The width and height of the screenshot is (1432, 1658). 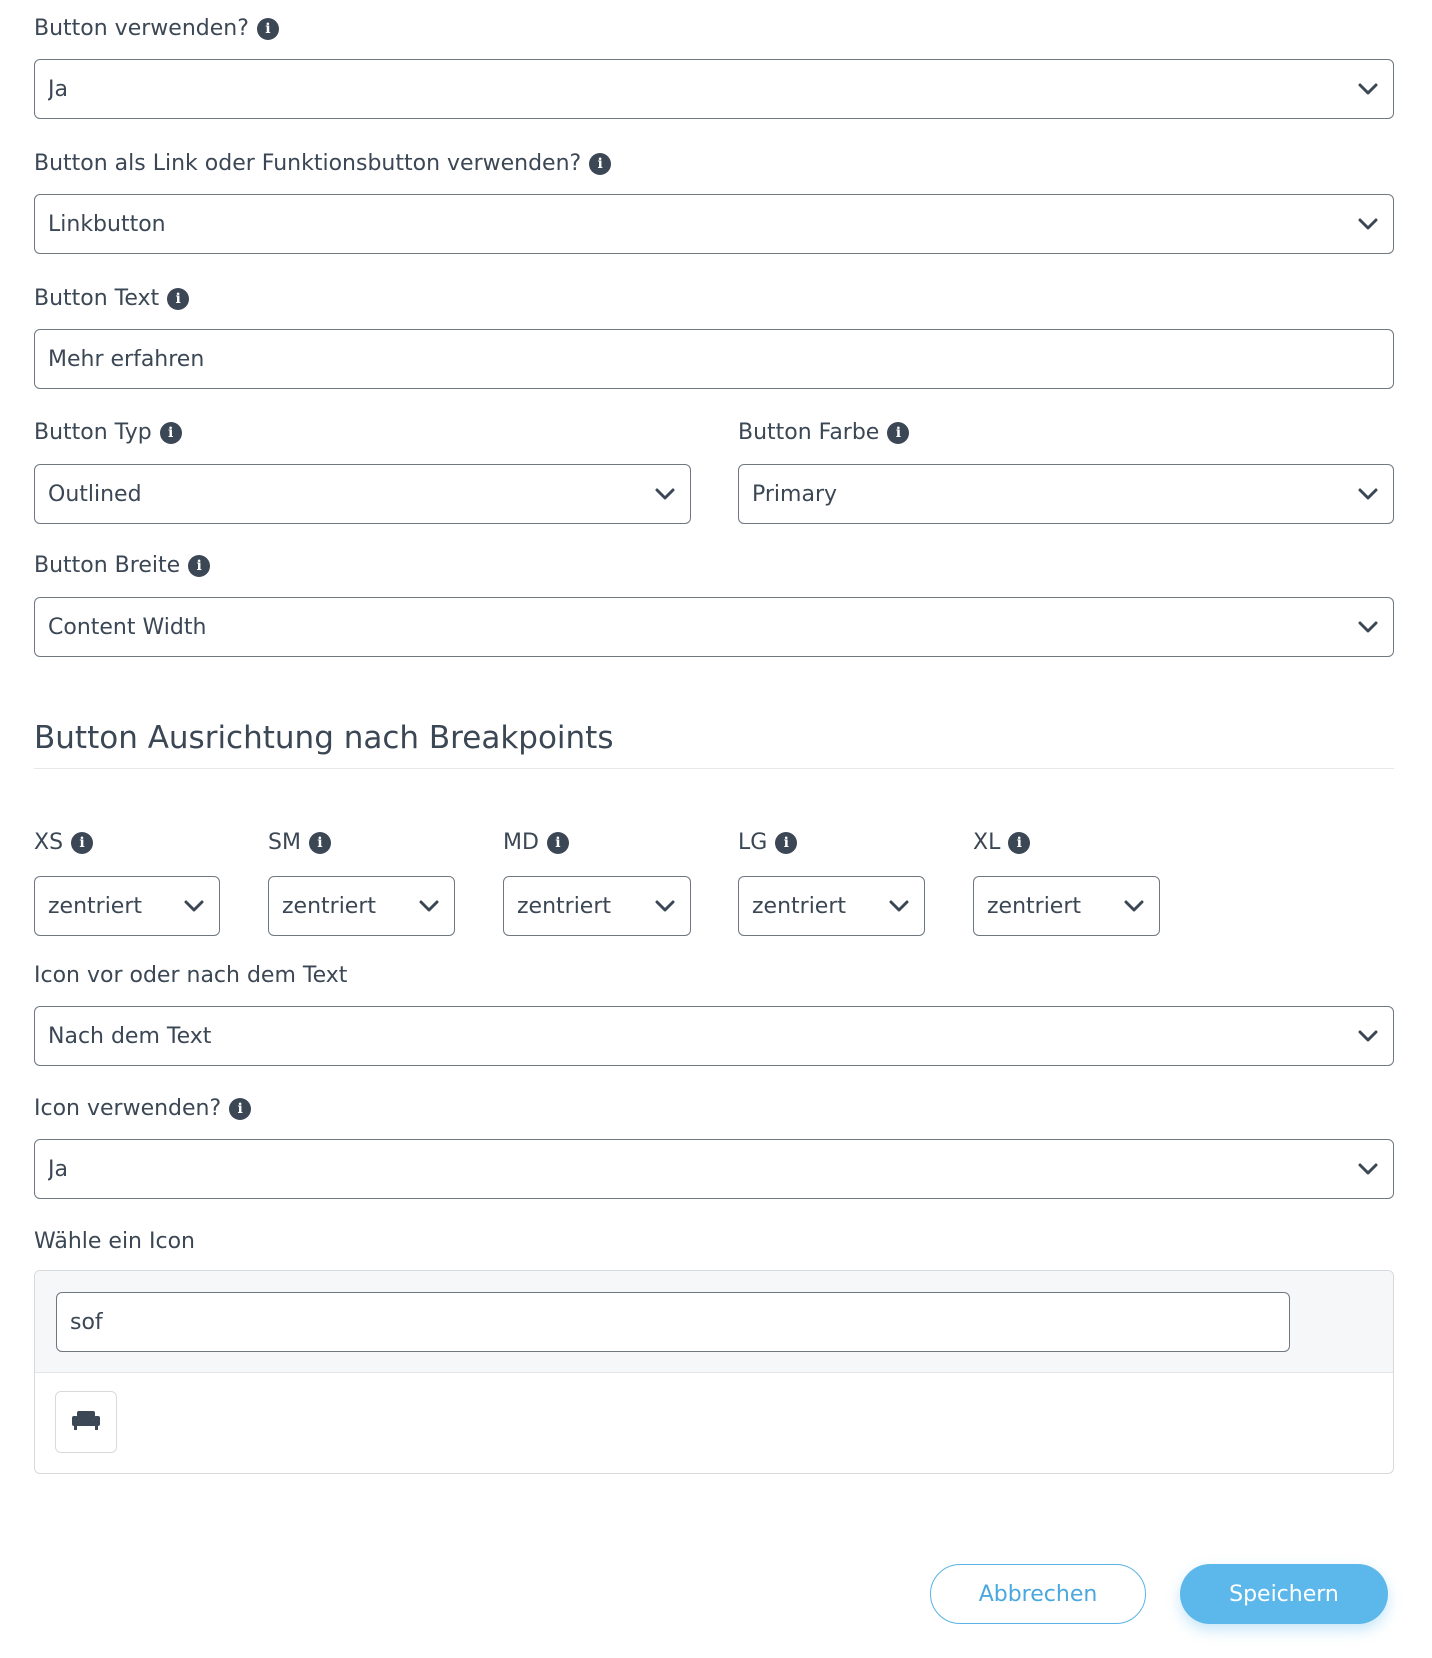 What do you see at coordinates (299, 843) in the screenshot?
I see `breakpoint-label-sm: SM i` at bounding box center [299, 843].